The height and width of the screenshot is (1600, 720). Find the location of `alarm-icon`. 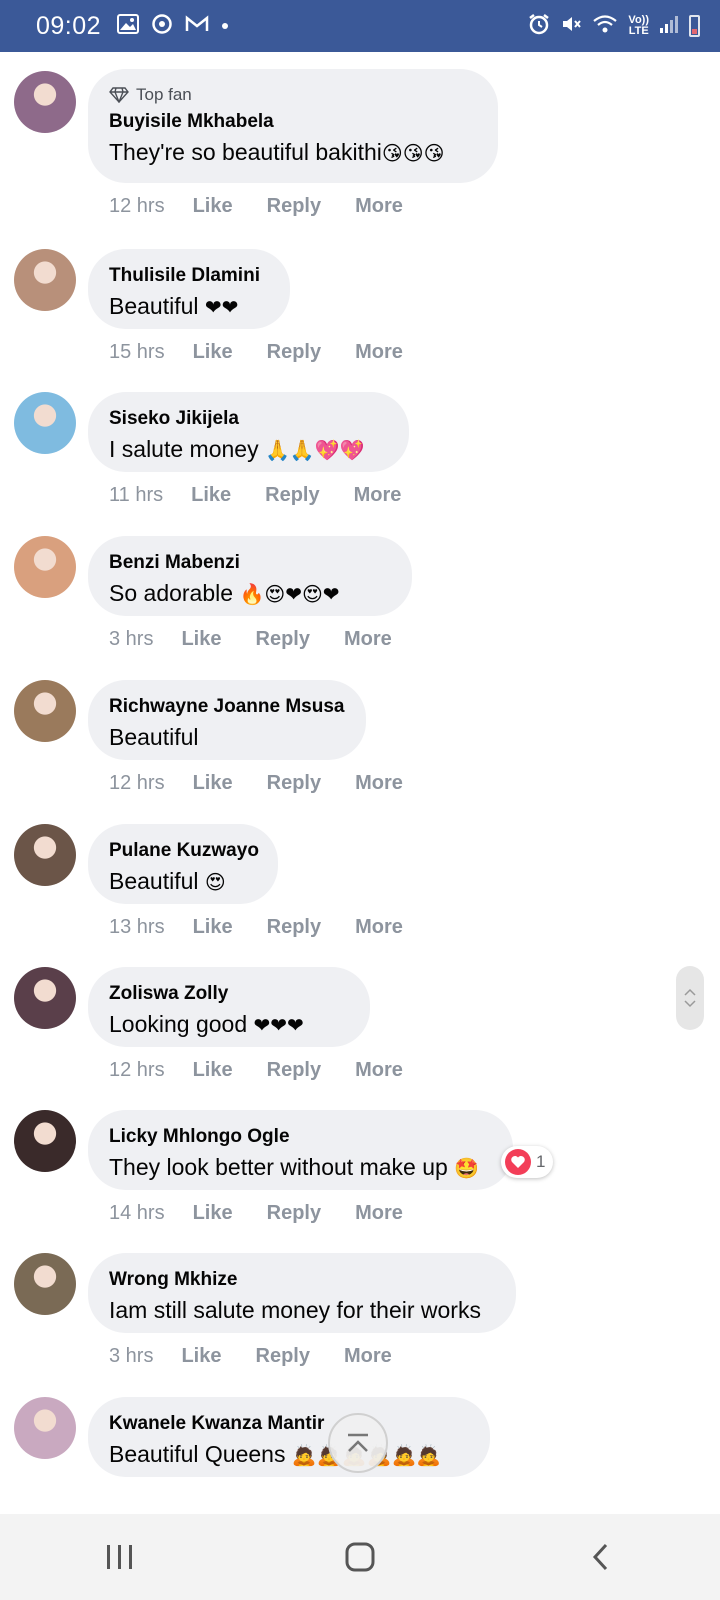

alarm-icon is located at coordinates (539, 26).